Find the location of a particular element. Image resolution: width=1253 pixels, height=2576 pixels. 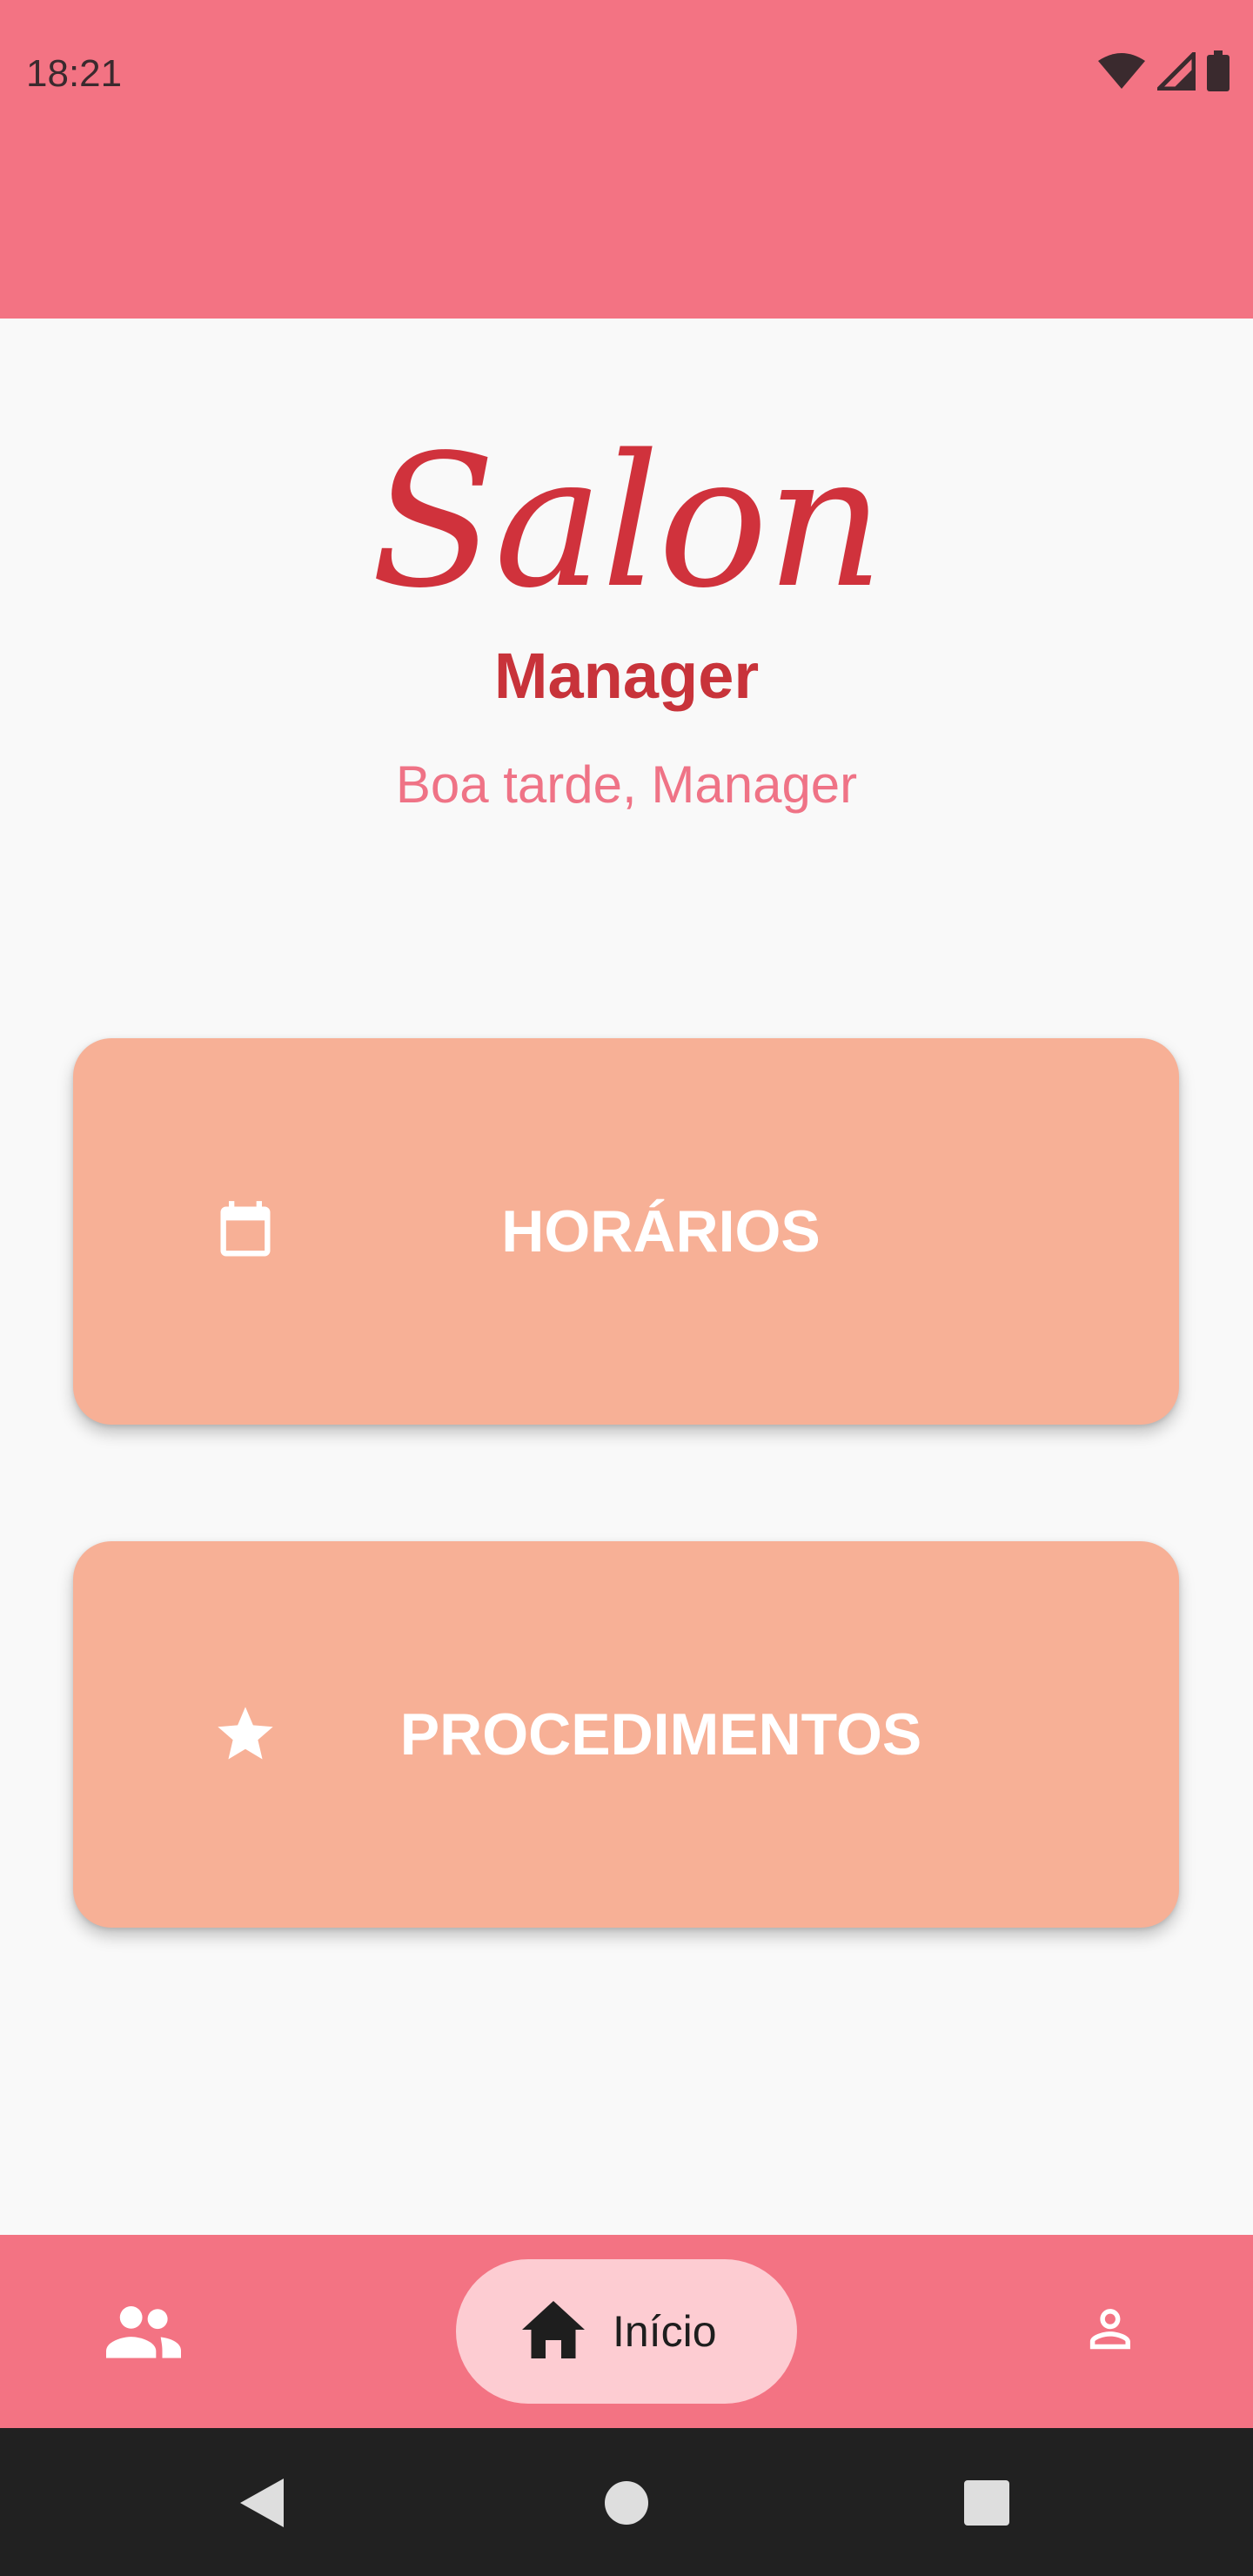

home-circle-icon is located at coordinates (626, 2503).